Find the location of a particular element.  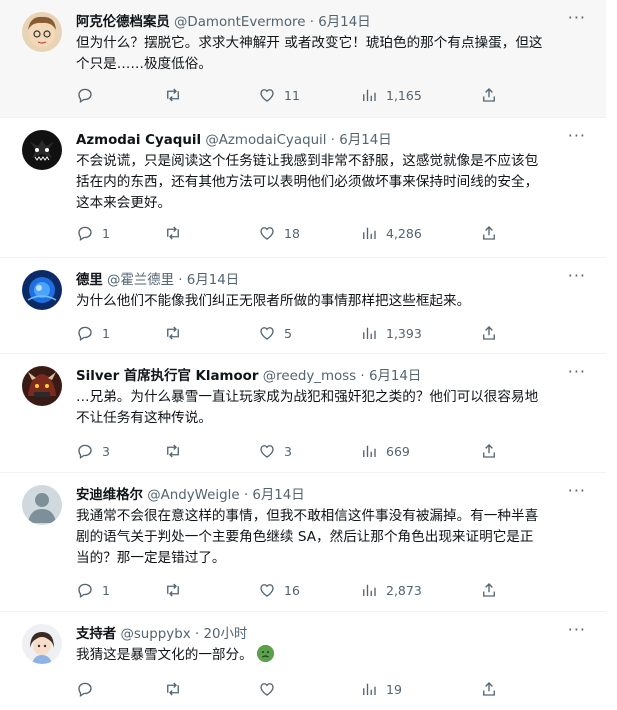

display-name: 阿克伦德档案员 is located at coordinates (123, 22).